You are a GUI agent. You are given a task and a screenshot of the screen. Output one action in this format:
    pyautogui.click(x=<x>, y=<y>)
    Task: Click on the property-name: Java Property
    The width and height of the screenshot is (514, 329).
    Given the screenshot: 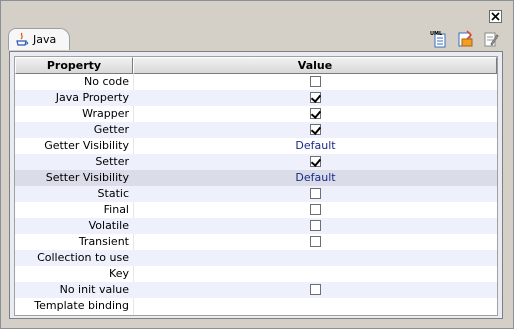 What is the action you would take?
    pyautogui.click(x=92, y=97)
    